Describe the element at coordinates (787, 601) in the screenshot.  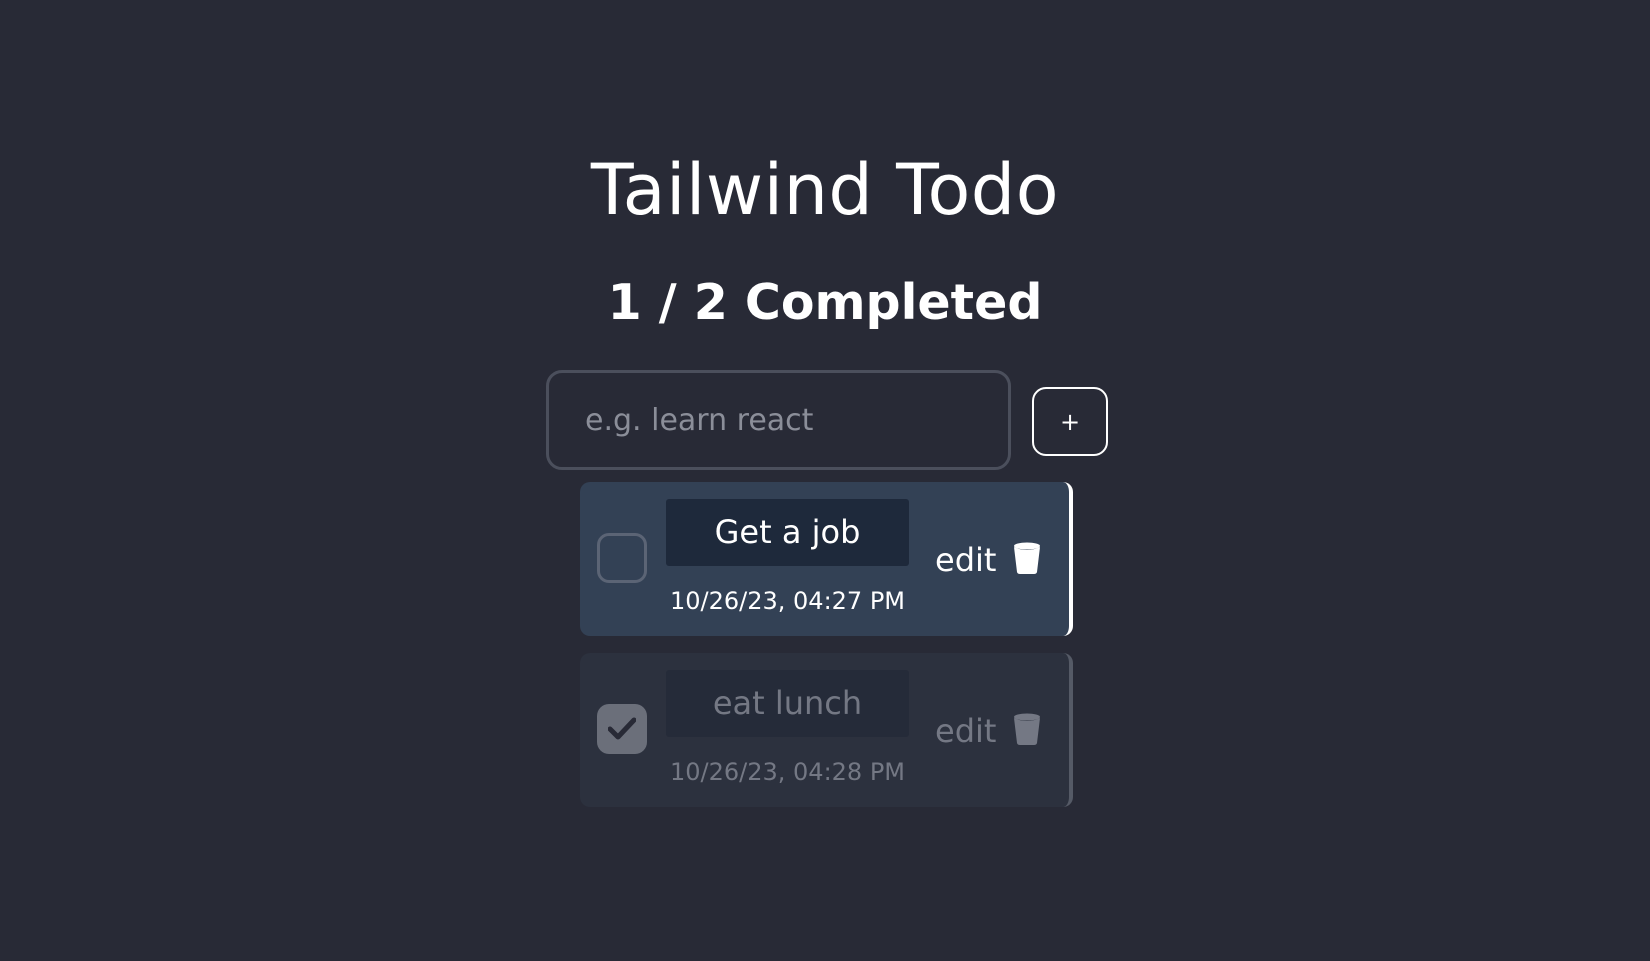
I see `todo-timestamp: 10/26/23, 04:27 PM` at that location.